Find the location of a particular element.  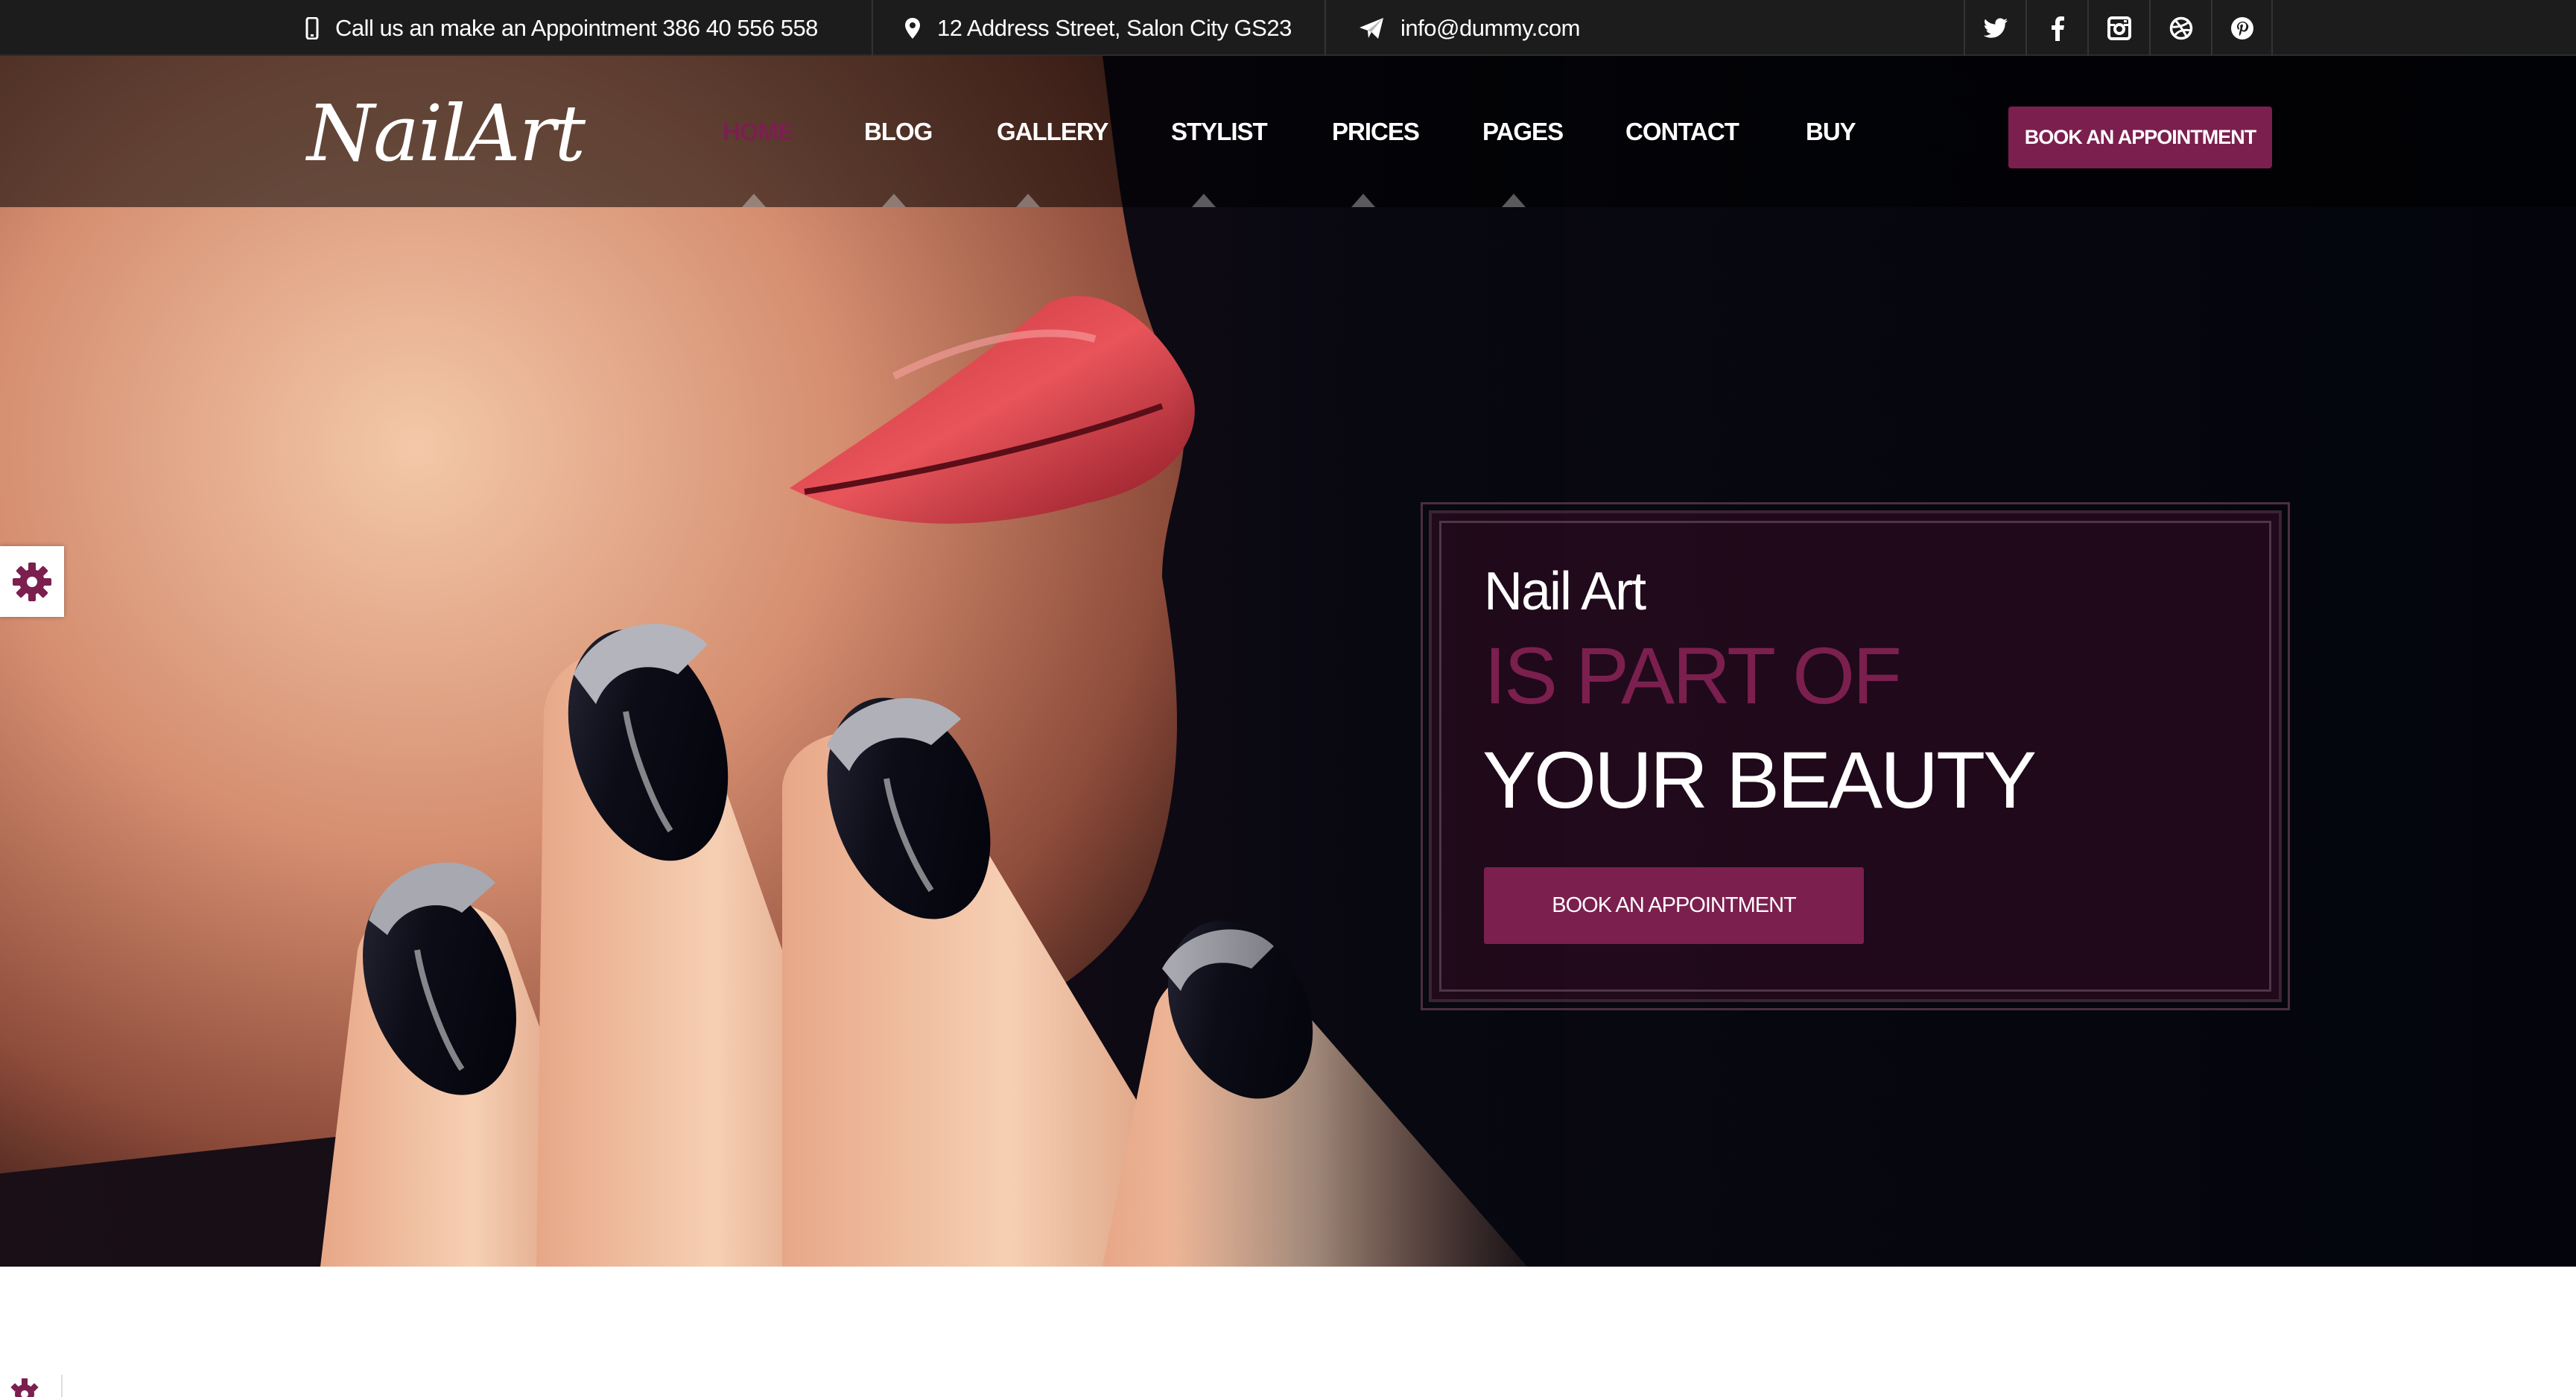

book-appointment-header-button: BOOK AN APPOINTMENT is located at coordinates (2140, 137).